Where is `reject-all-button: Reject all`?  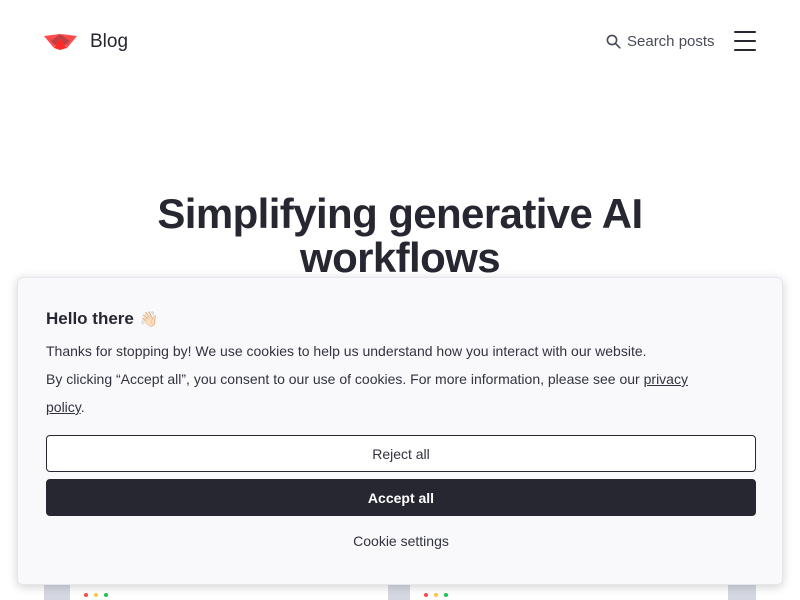
reject-all-button: Reject all is located at coordinates (401, 453).